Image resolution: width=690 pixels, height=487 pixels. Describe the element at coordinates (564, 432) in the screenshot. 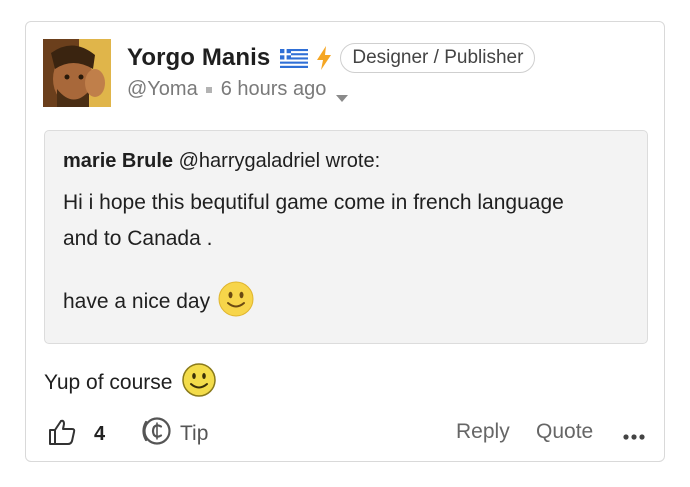

I see `quote-button: Quote` at that location.